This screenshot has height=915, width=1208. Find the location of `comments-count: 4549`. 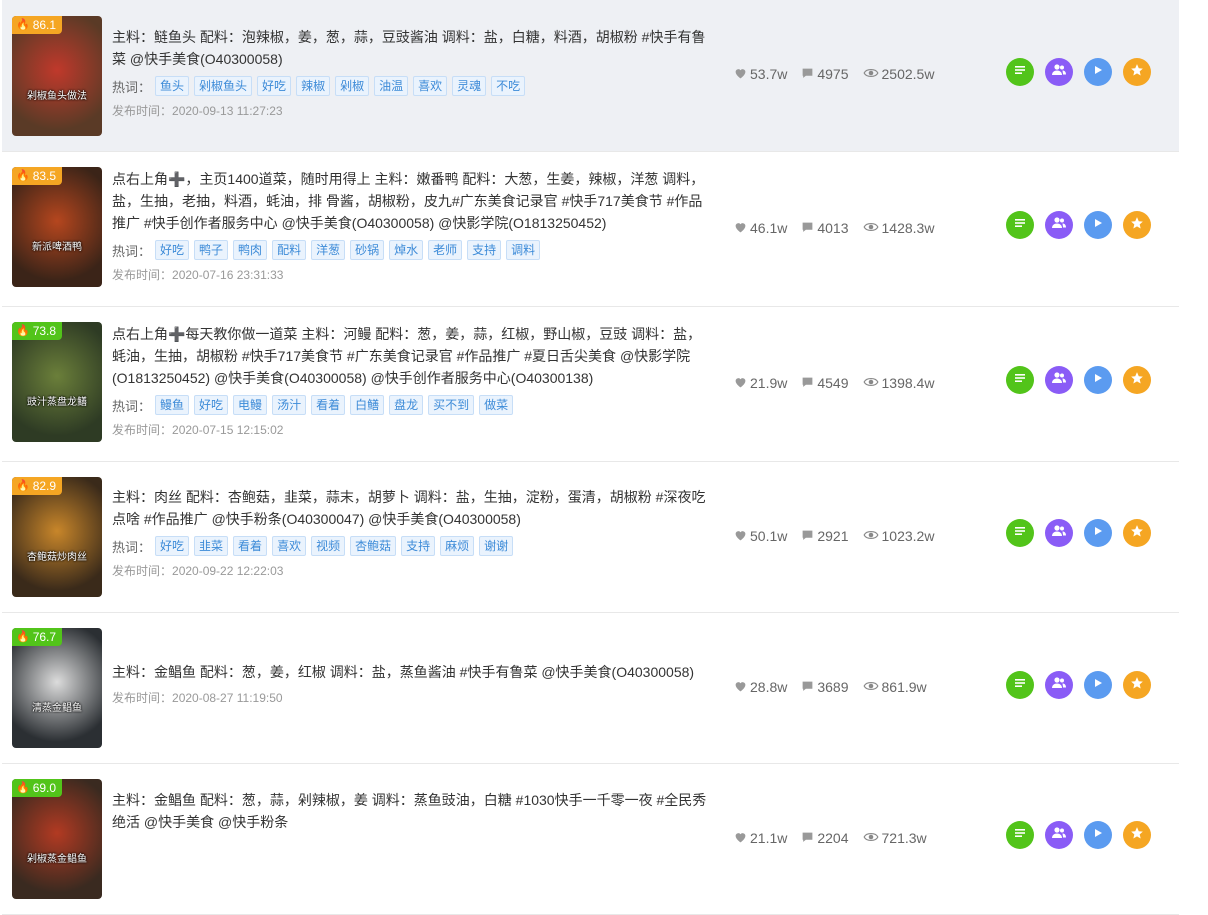

comments-count: 4549 is located at coordinates (833, 383).